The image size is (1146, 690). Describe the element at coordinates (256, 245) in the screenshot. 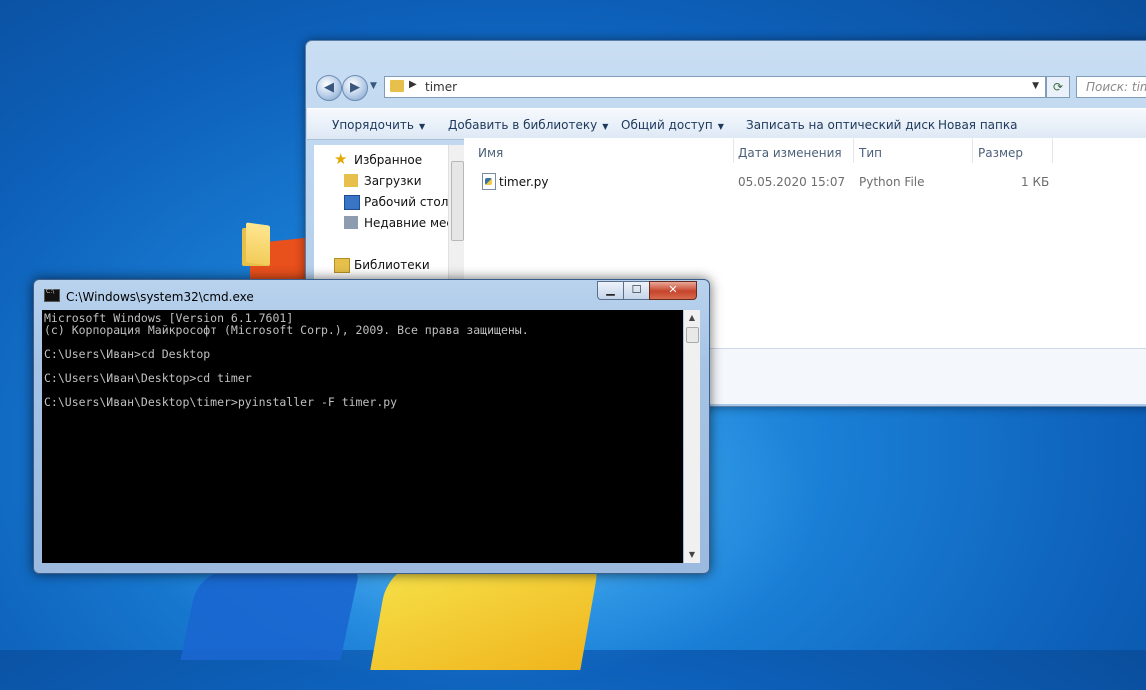

I see `desktop-folder-icon` at that location.